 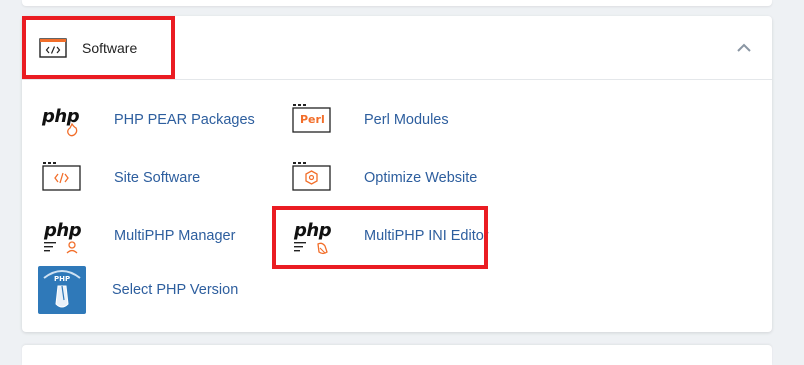 What do you see at coordinates (62, 290) in the screenshot?
I see `select-php-version-icon: PHP` at bounding box center [62, 290].